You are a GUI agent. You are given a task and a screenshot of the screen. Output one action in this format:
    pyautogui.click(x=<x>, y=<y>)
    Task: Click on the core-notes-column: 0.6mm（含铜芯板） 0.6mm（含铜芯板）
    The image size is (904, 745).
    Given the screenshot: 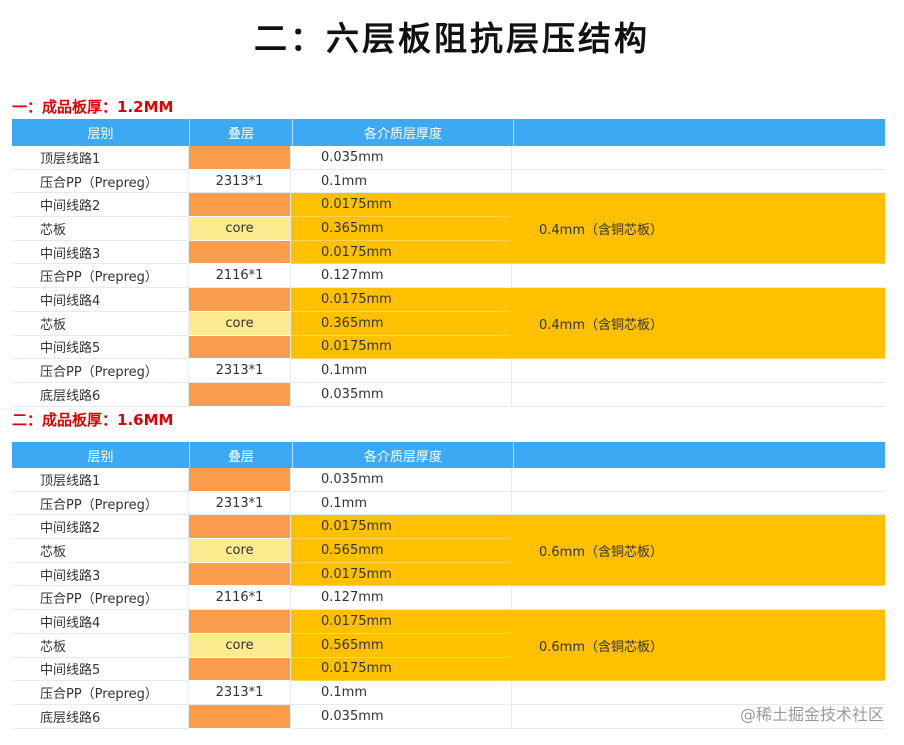 What is the action you would take?
    pyautogui.click(x=698, y=598)
    